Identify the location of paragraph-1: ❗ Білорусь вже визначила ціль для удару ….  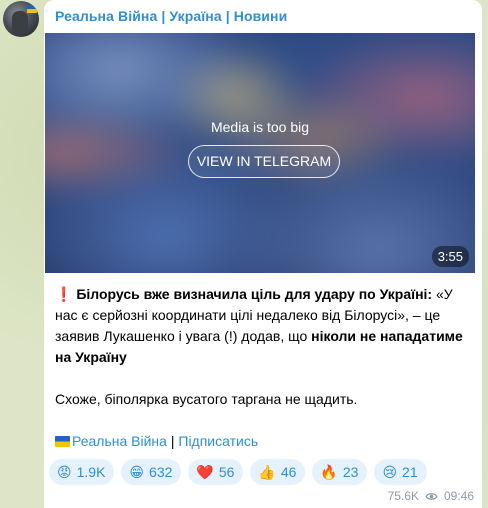
(265, 326).